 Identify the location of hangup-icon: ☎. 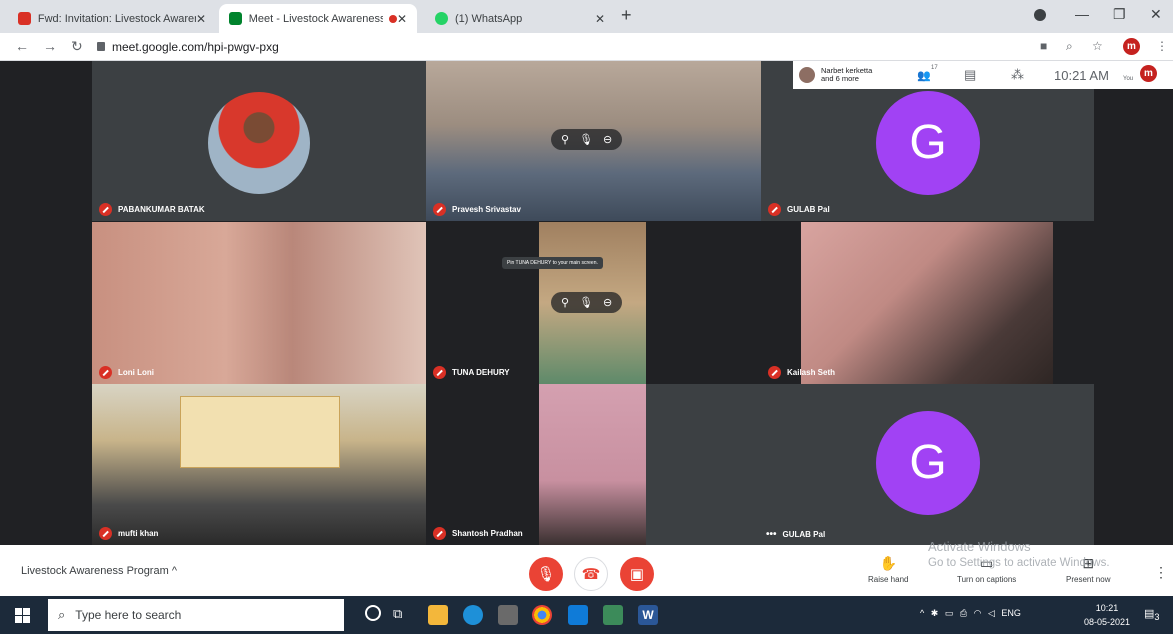
(591, 574).